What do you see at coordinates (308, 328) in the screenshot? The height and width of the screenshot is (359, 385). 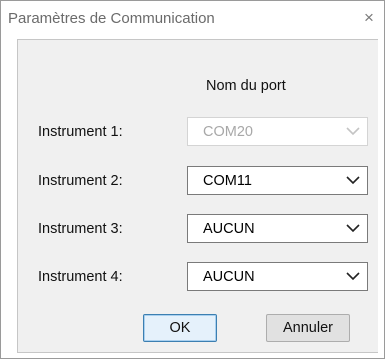 I see `cancel-button: Annuler` at bounding box center [308, 328].